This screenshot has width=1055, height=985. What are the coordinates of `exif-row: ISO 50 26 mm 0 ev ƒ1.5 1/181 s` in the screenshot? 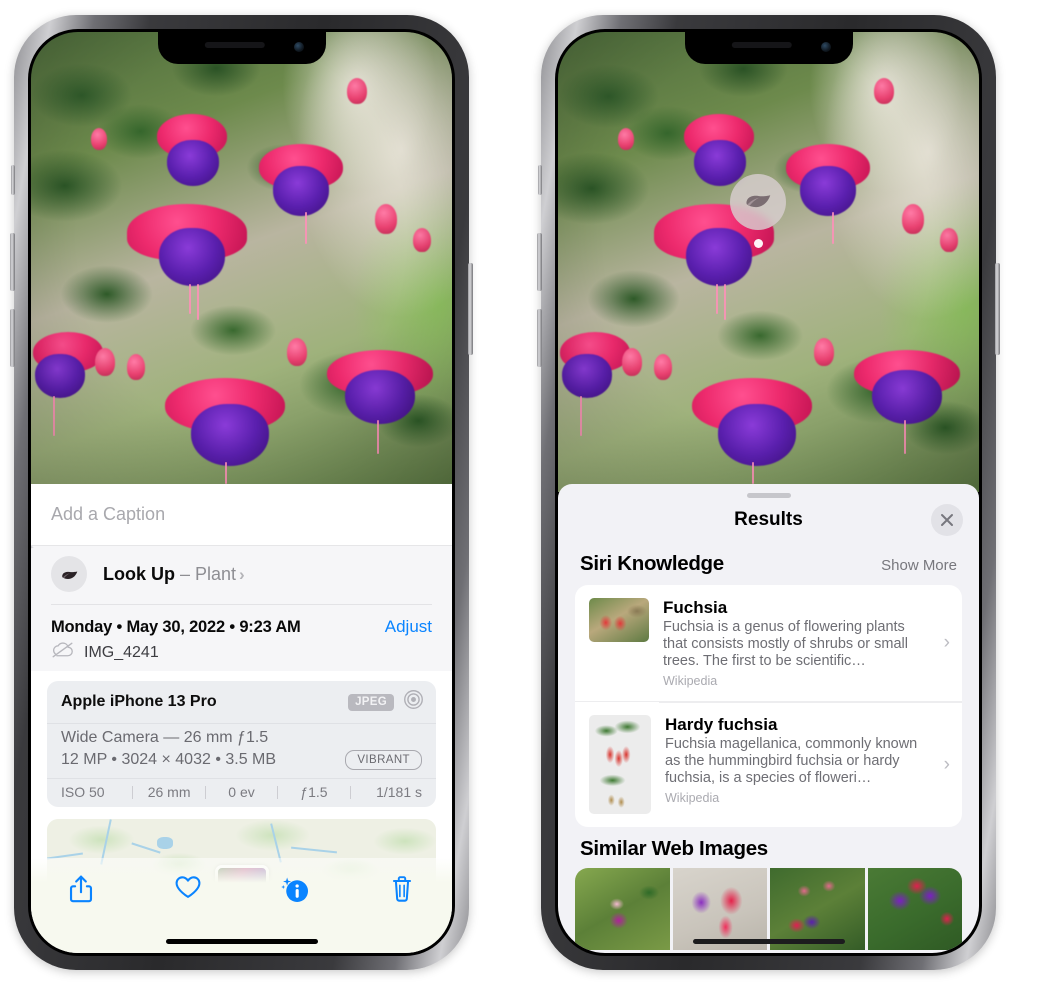 It's located at (241, 792).